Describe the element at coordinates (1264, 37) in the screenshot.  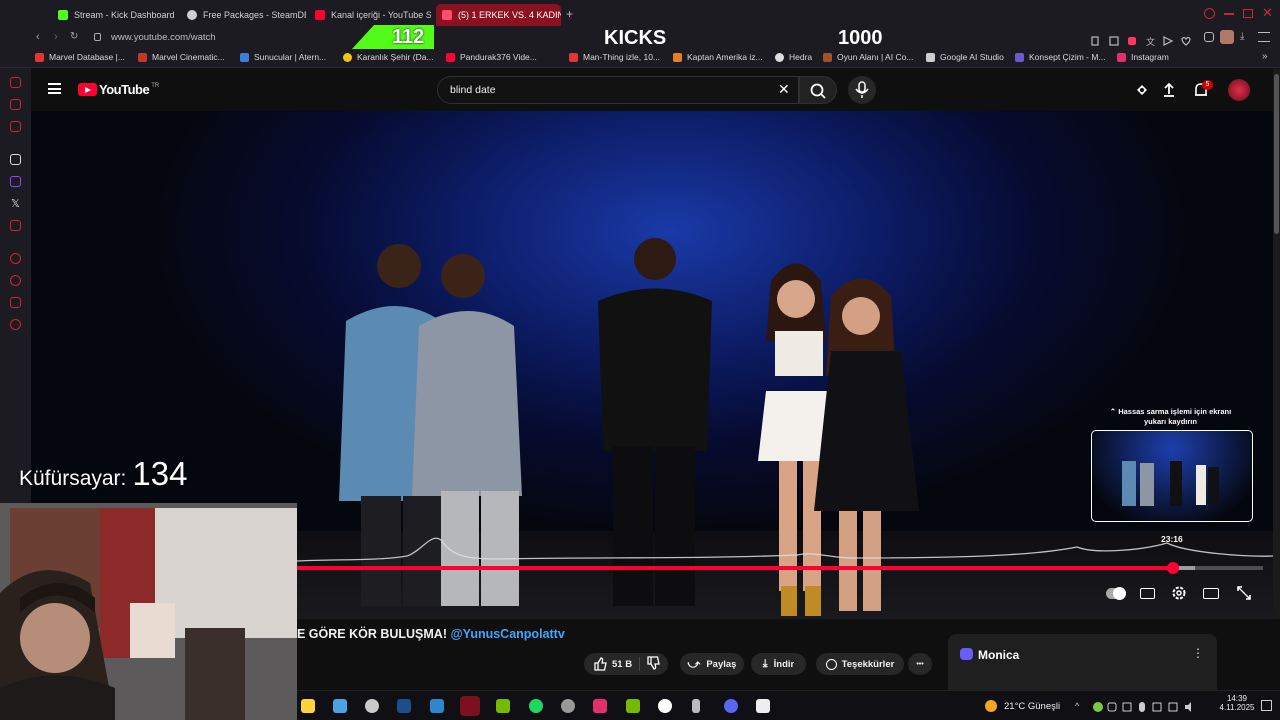
I see `menu-icon` at that location.